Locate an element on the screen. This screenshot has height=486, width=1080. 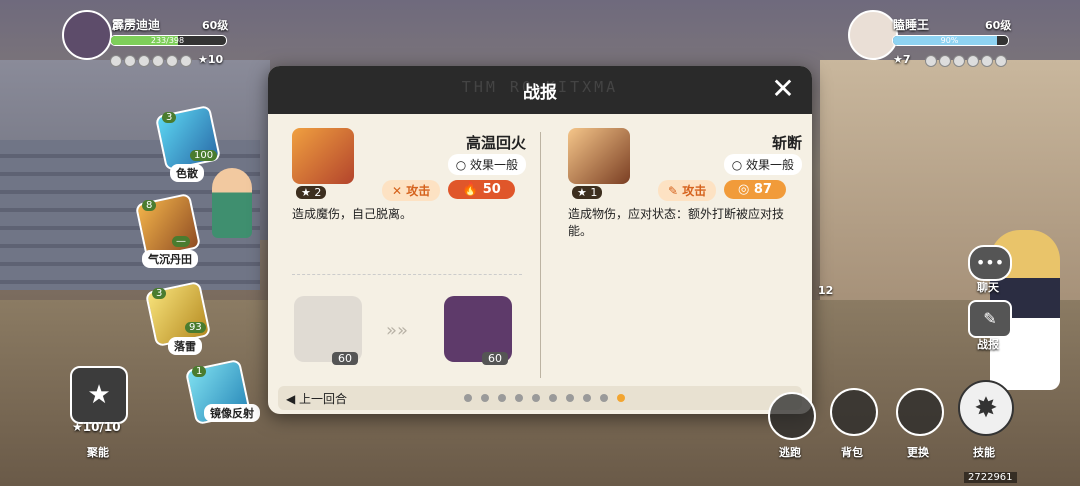
prev-round-button: ◀ 上一回合 is located at coordinates (316, 398).